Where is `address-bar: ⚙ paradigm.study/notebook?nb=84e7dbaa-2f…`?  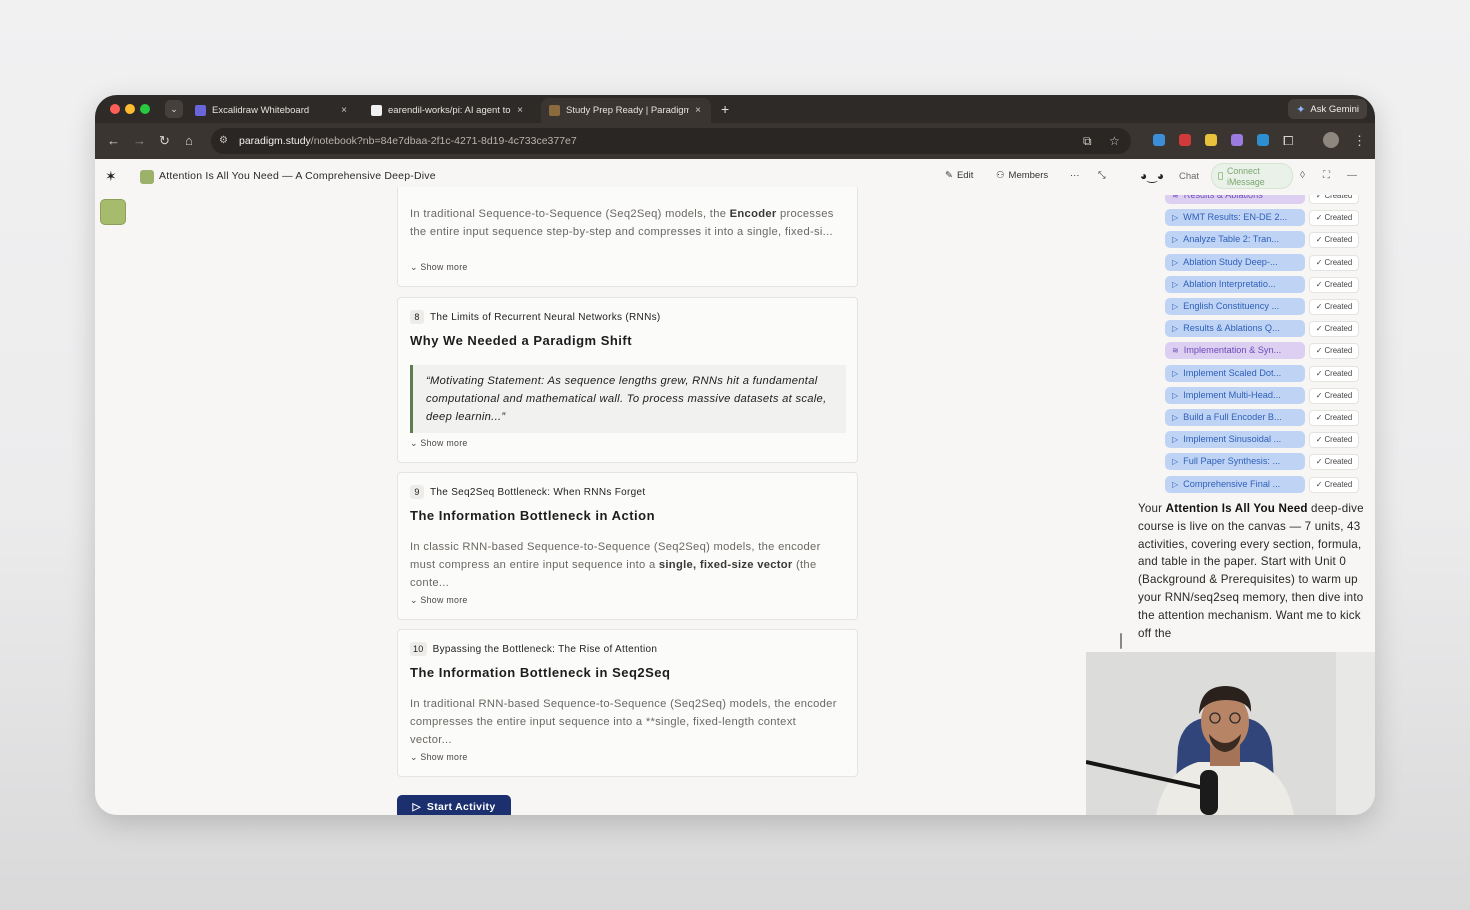 address-bar: ⚙ paradigm.study/notebook?nb=84e7dbaa-2f… is located at coordinates (671, 141).